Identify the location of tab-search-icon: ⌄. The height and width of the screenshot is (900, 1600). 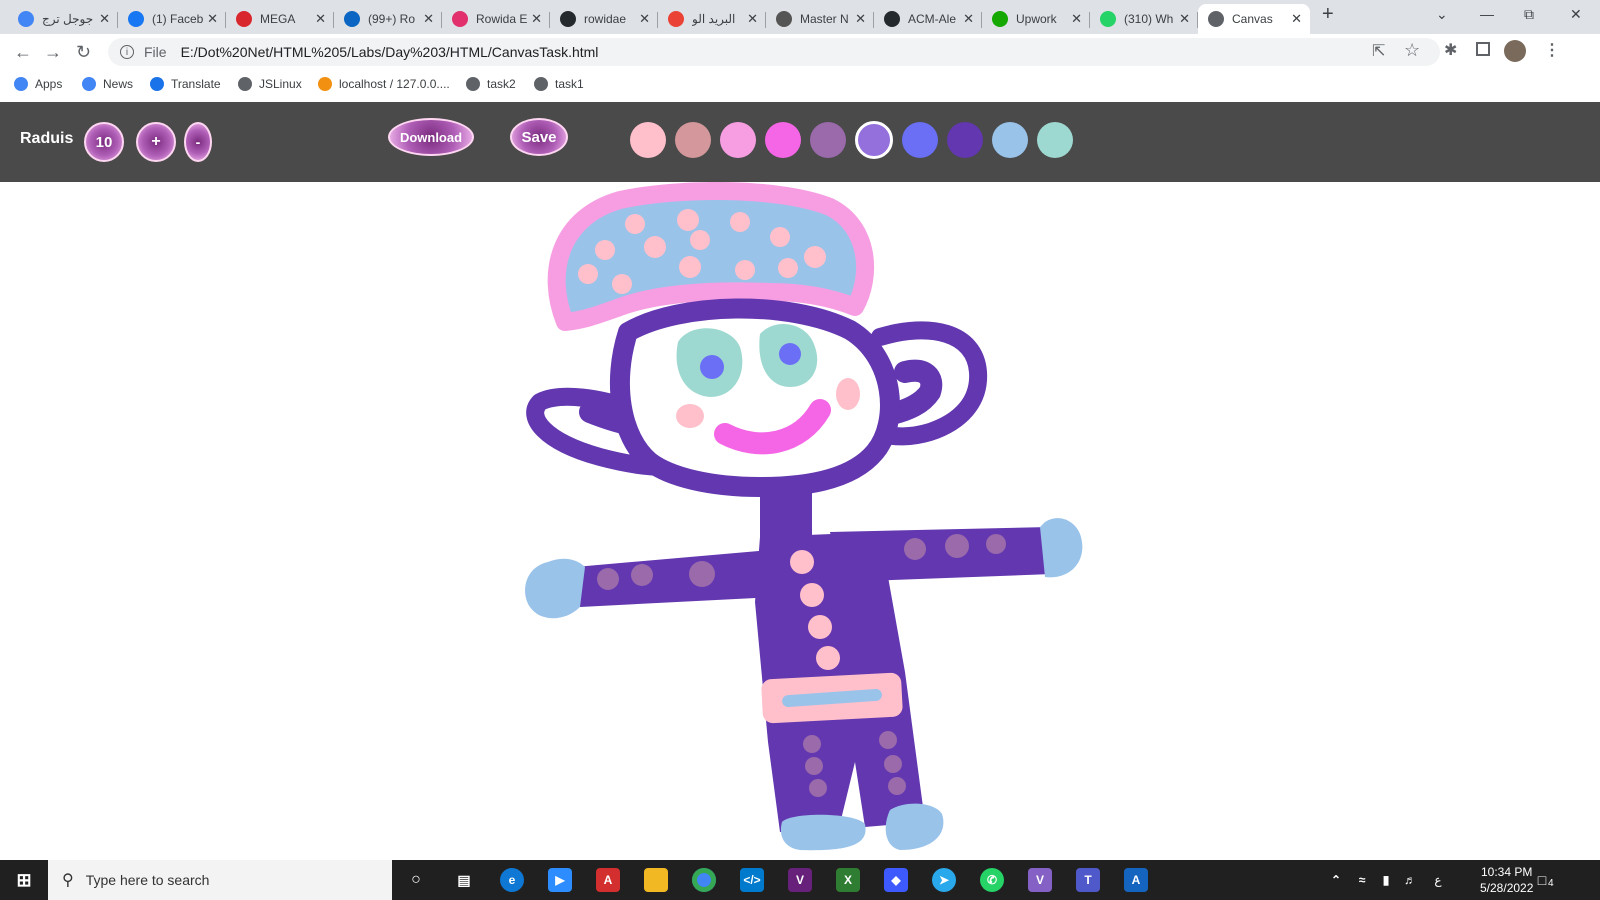
(1442, 14).